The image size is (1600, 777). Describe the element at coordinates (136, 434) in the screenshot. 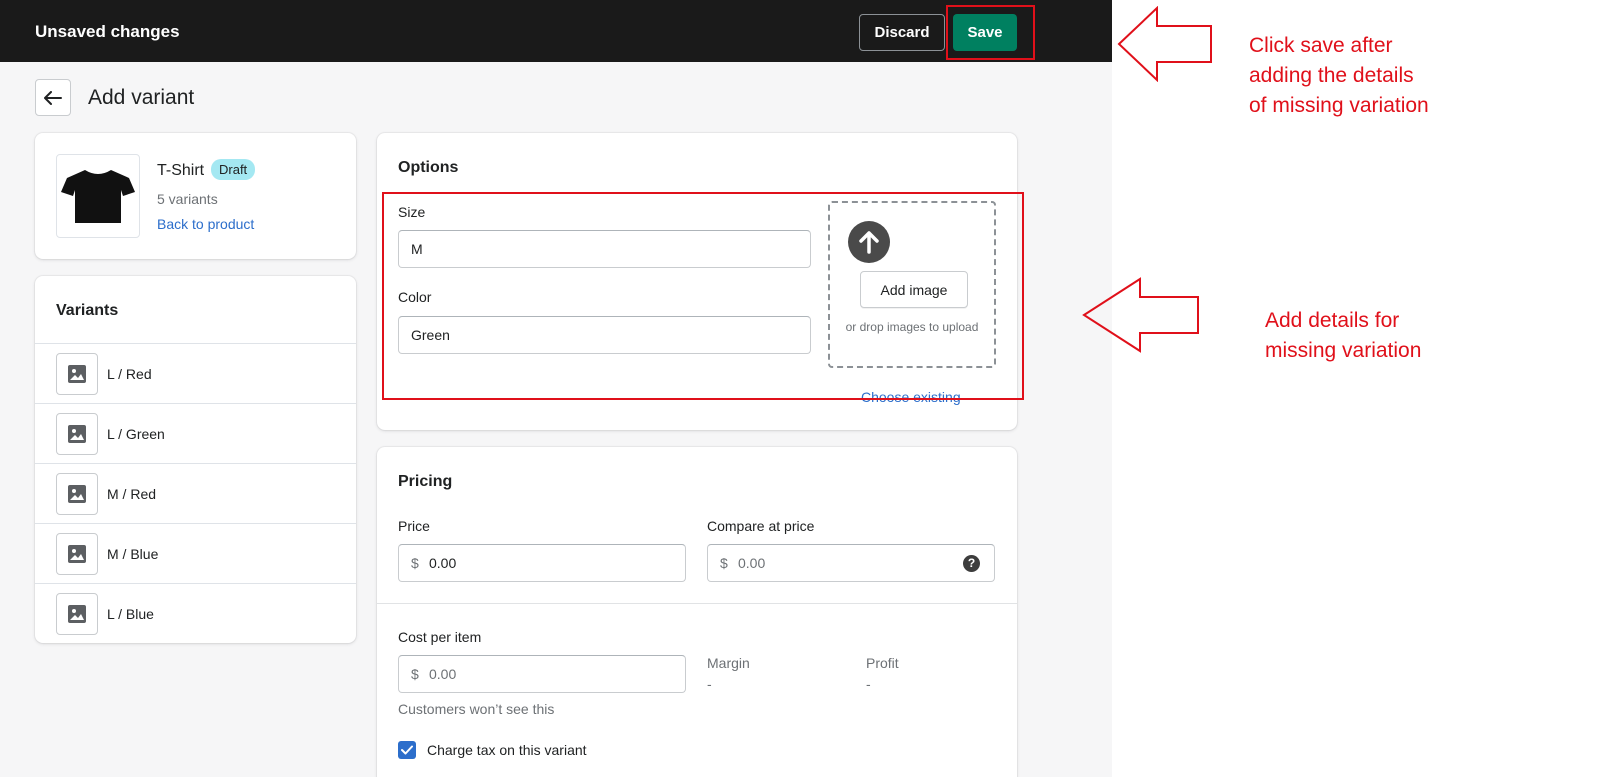

I see `variant-label: L / Green` at that location.